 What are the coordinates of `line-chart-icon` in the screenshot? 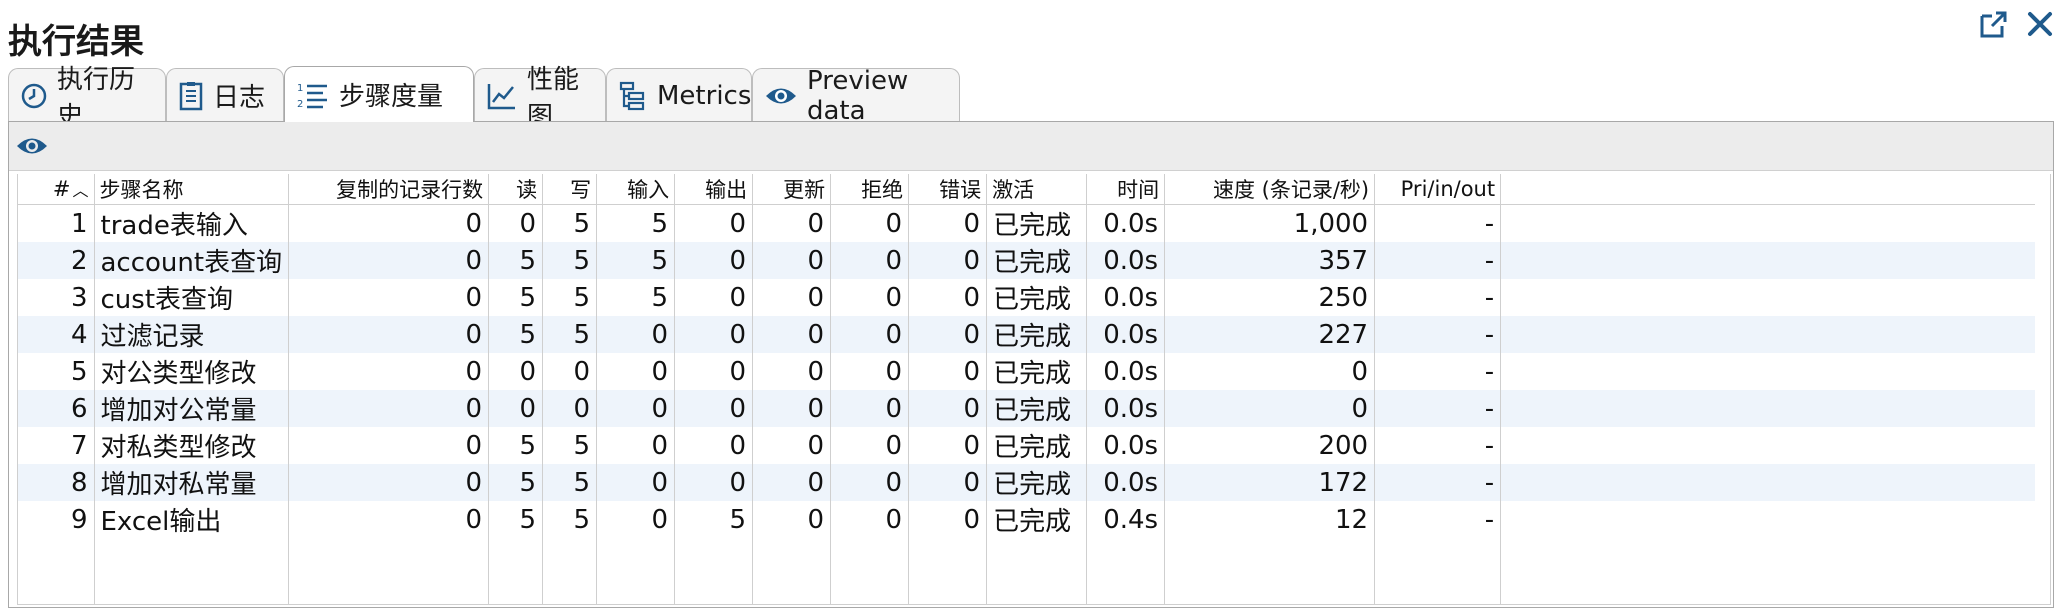 It's located at (501, 96).